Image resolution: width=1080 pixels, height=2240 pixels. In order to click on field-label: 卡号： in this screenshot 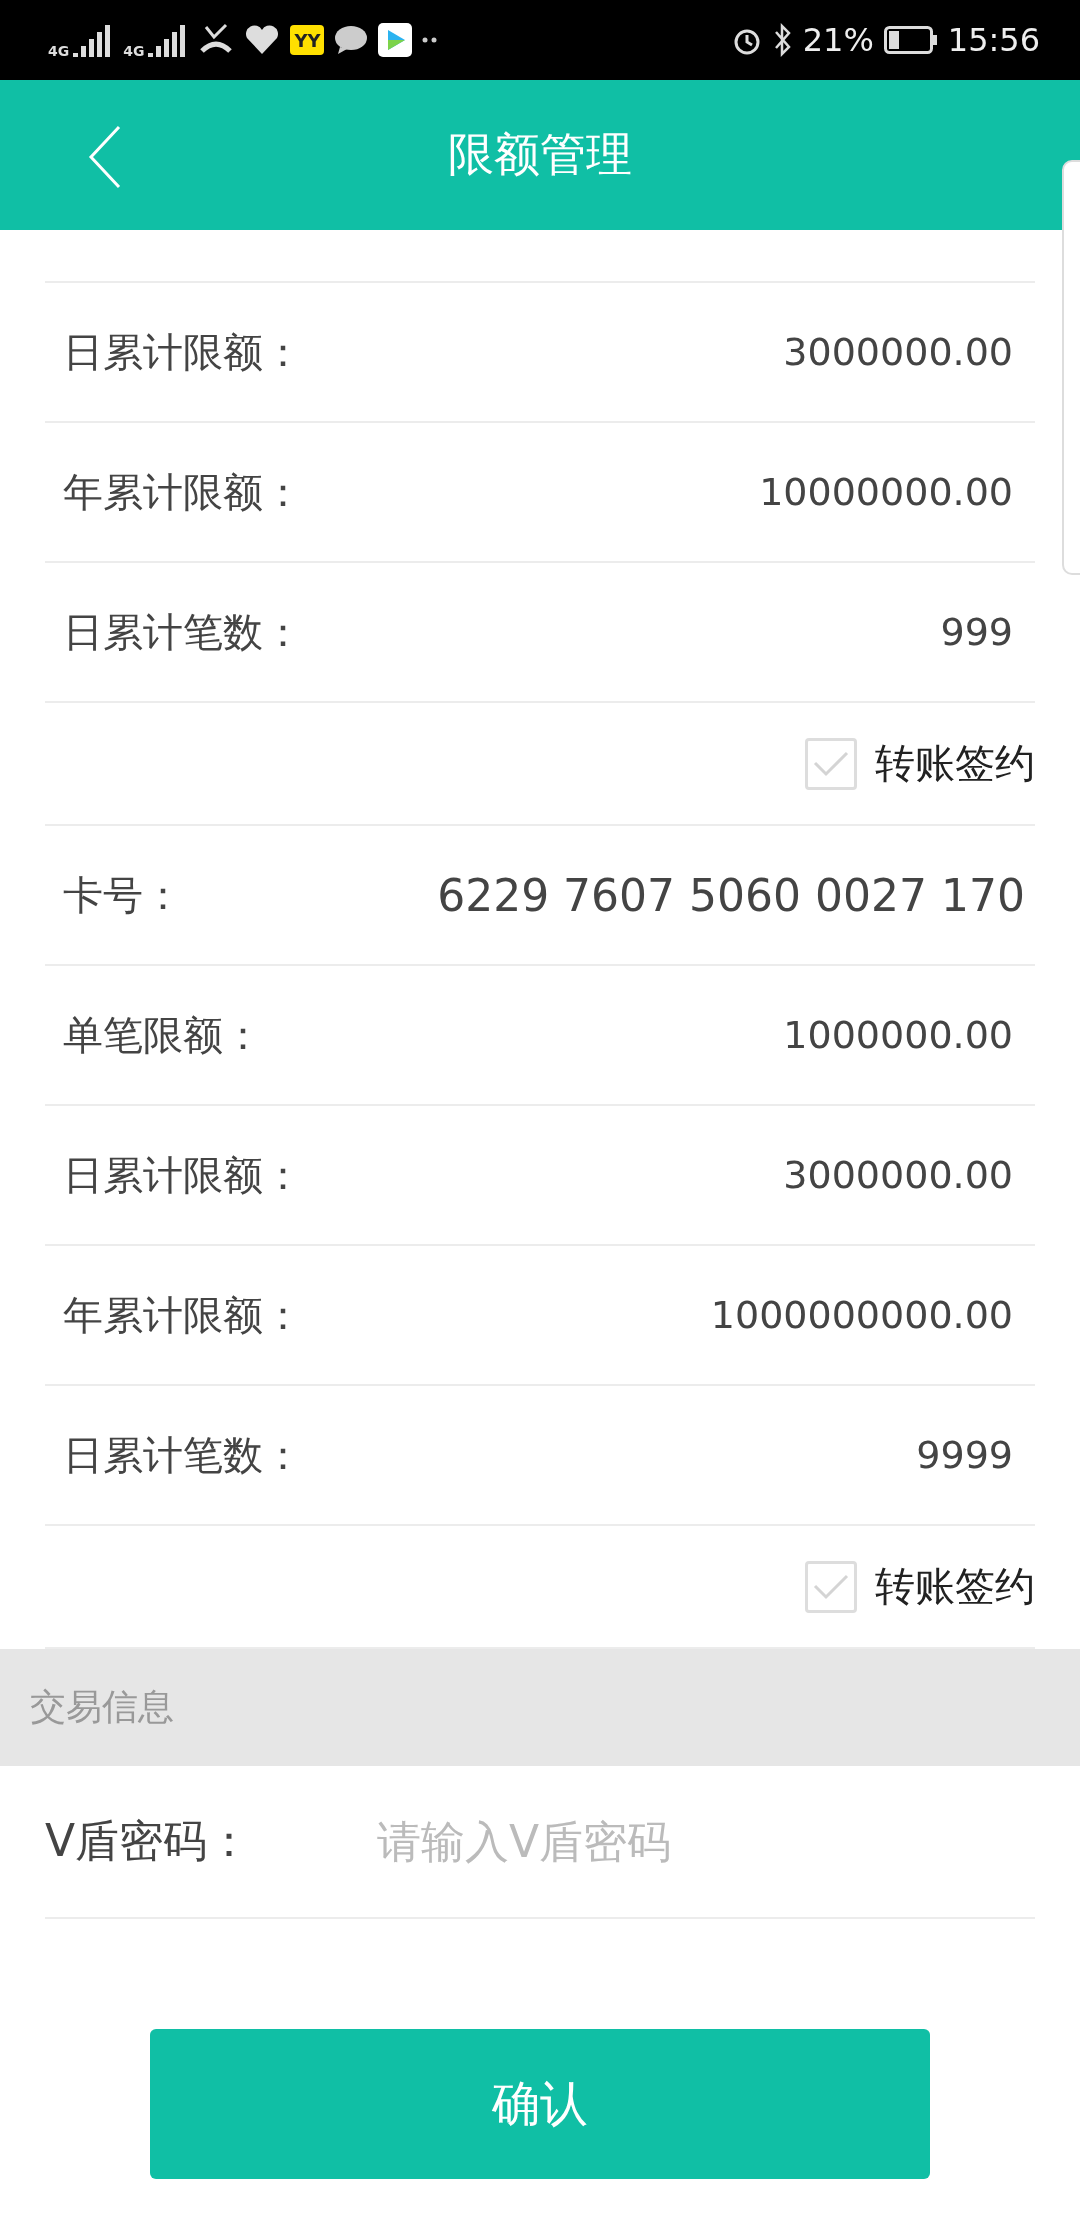, I will do `click(123, 895)`.